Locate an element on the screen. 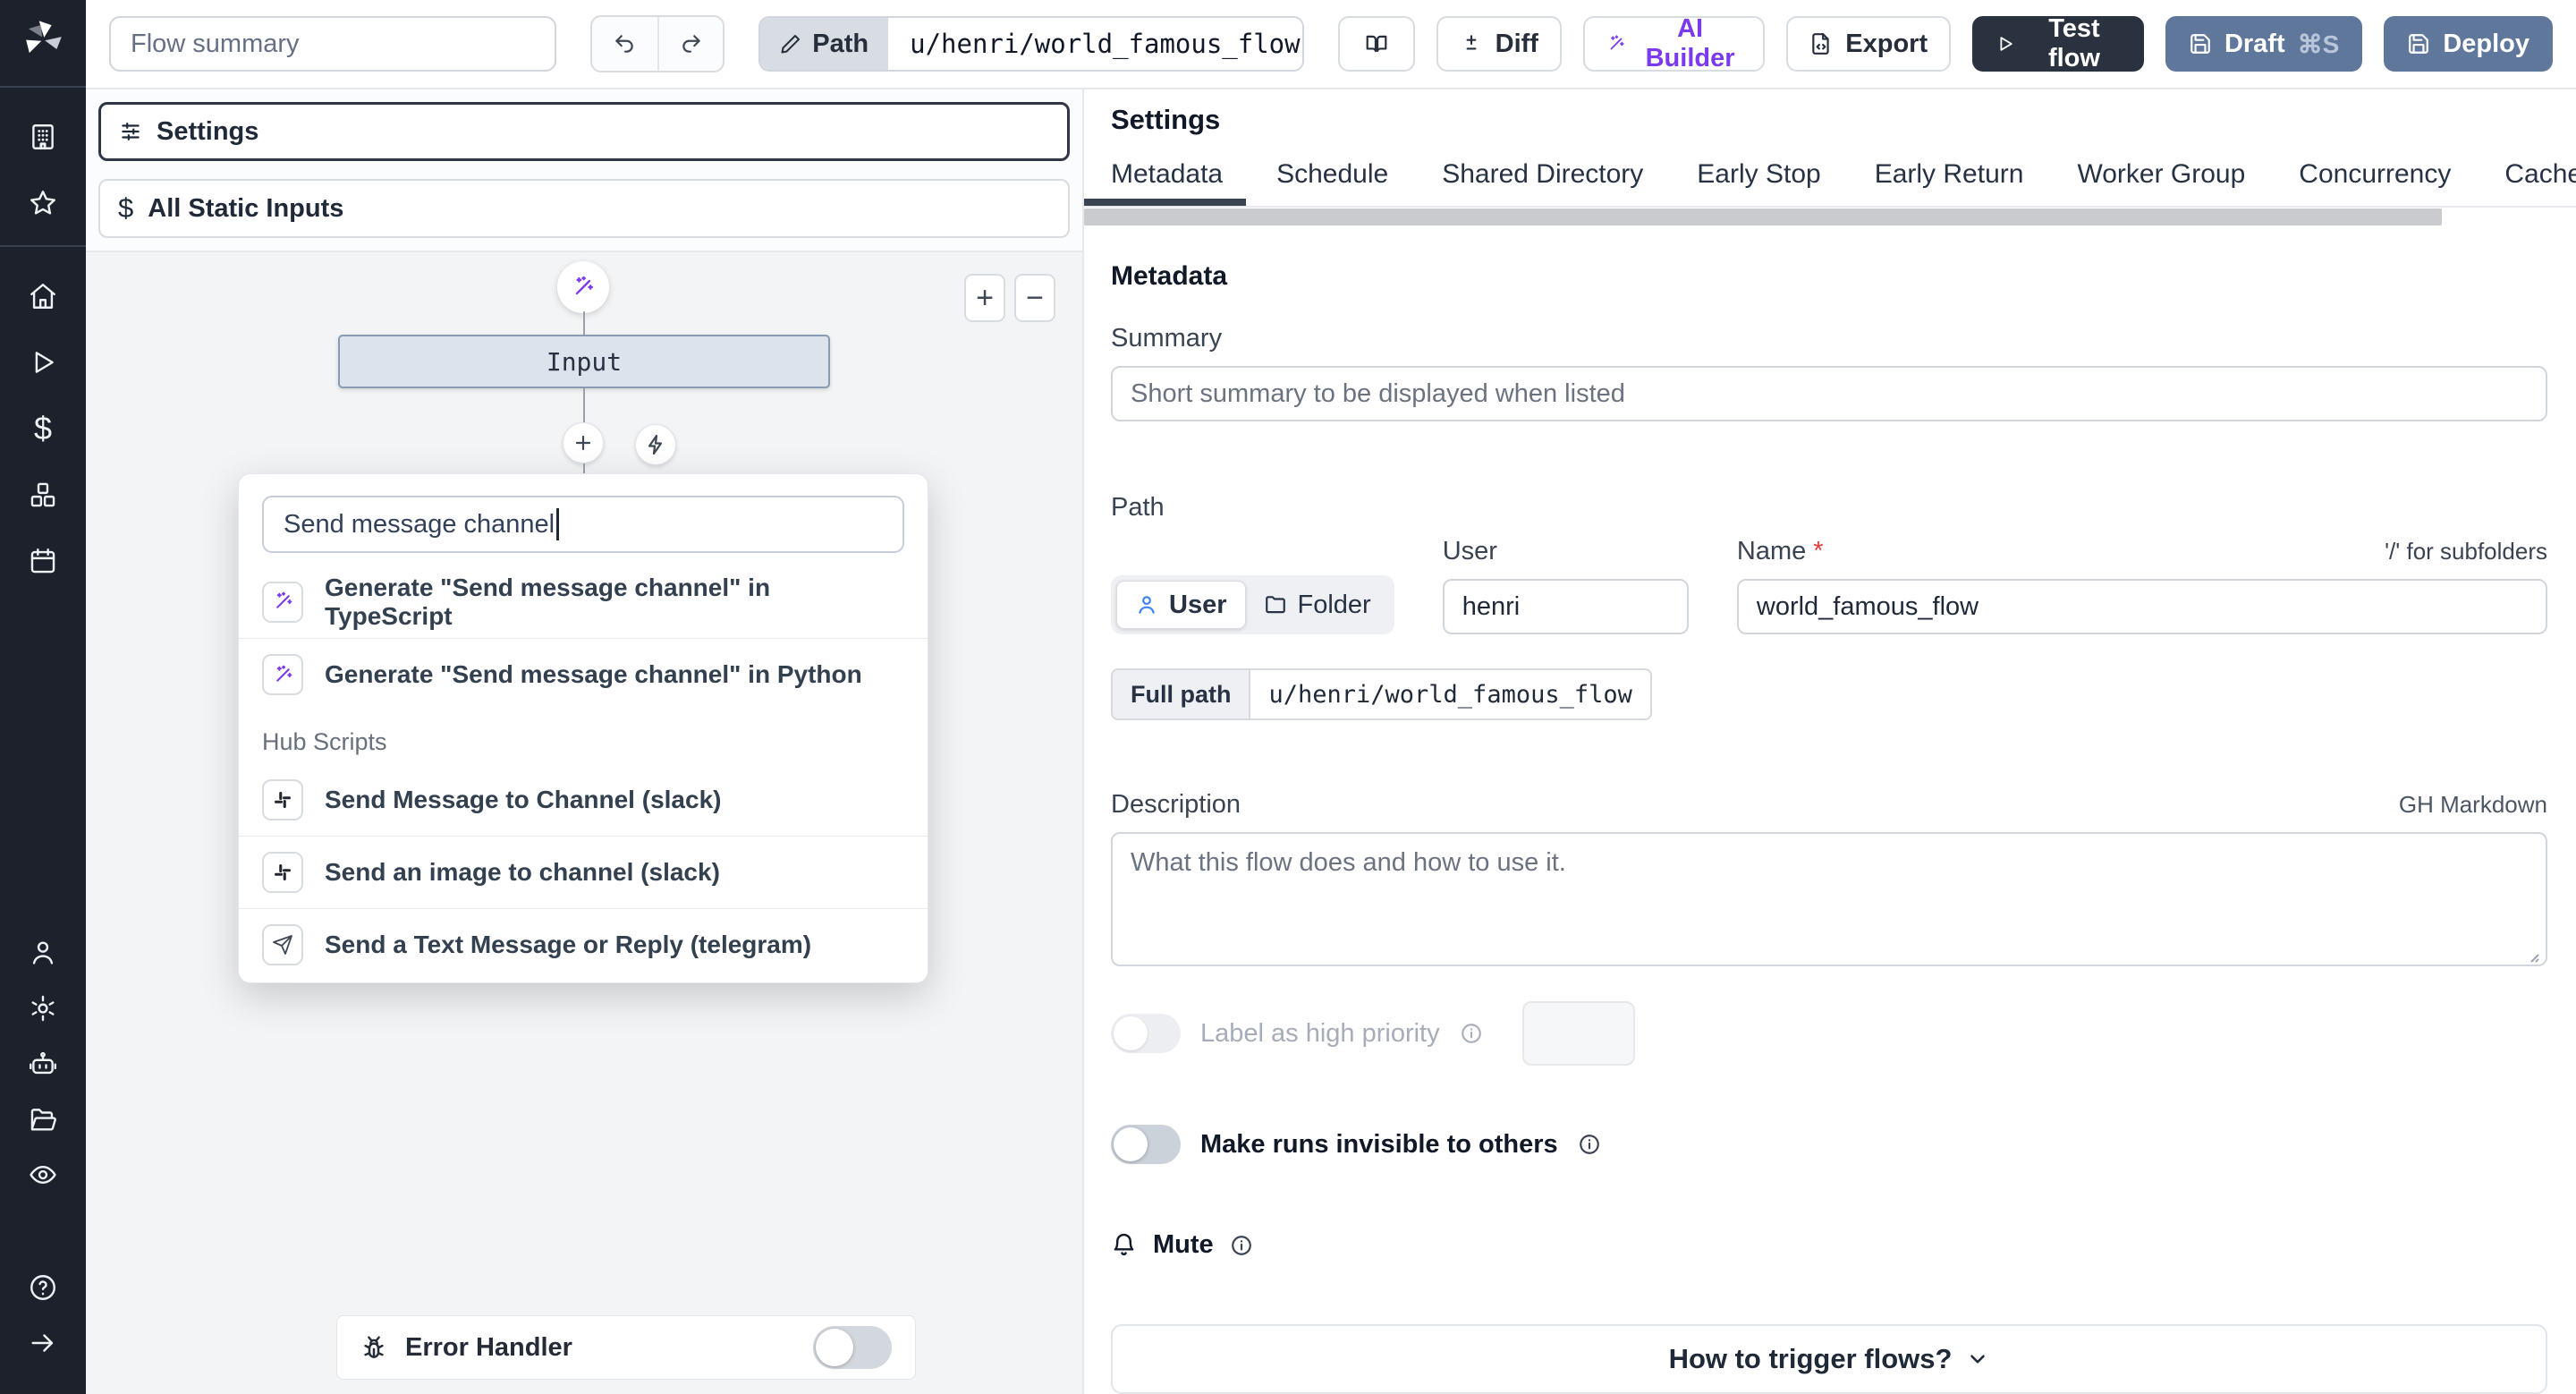  sidebar-item-folders is located at coordinates (43, 1119).